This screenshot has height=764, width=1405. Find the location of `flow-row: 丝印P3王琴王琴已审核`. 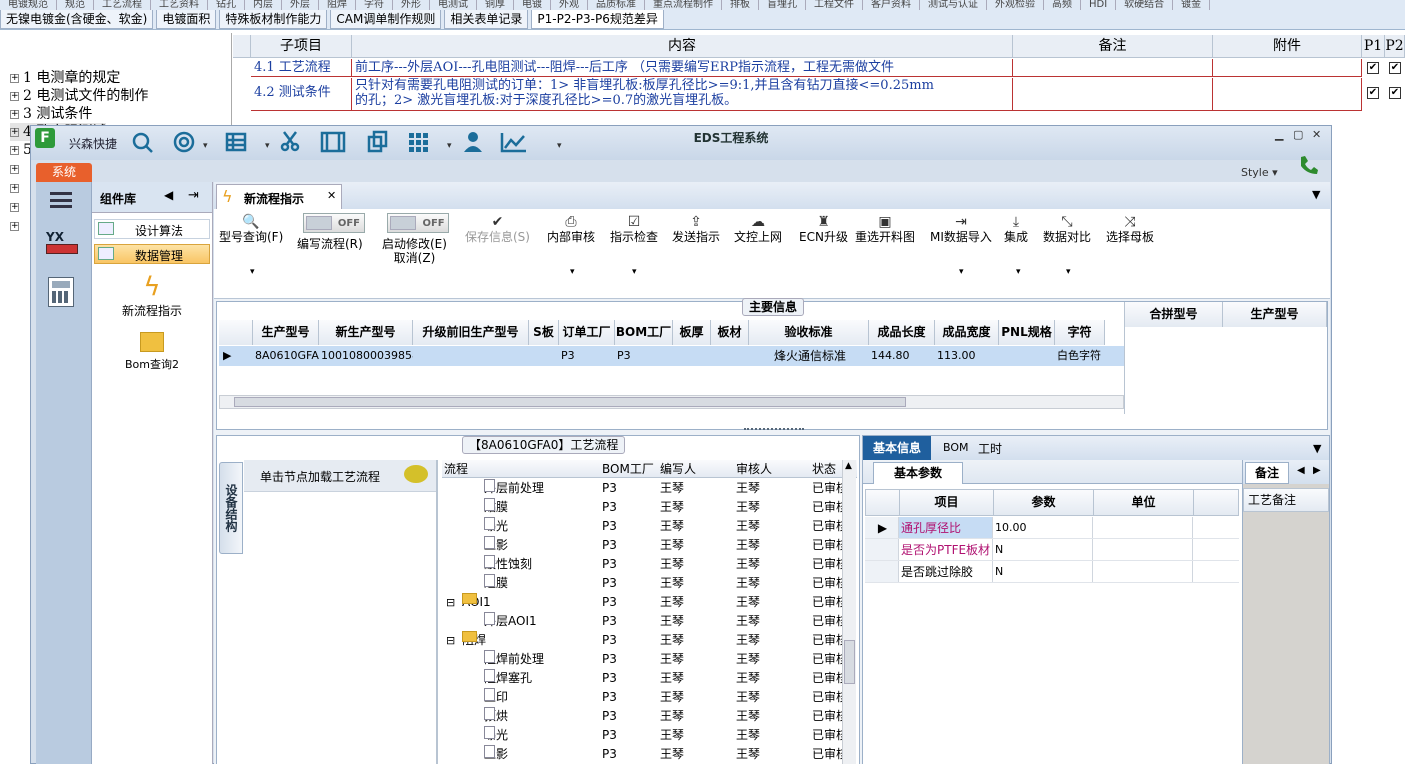

flow-row: 丝印P3王琴王琴已审核 is located at coordinates (649, 697).